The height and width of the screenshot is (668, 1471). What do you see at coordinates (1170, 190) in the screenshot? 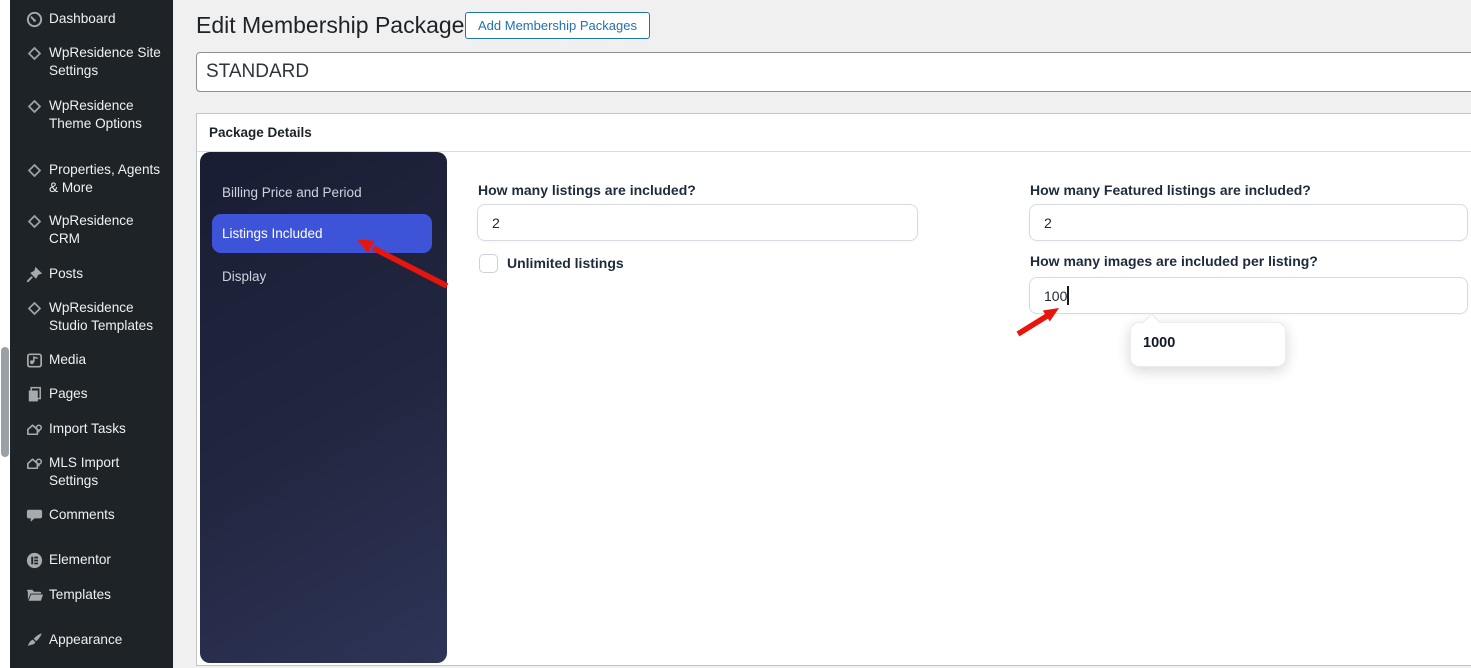
I see `featured-listings-label: How many Featured listings are included?` at bounding box center [1170, 190].